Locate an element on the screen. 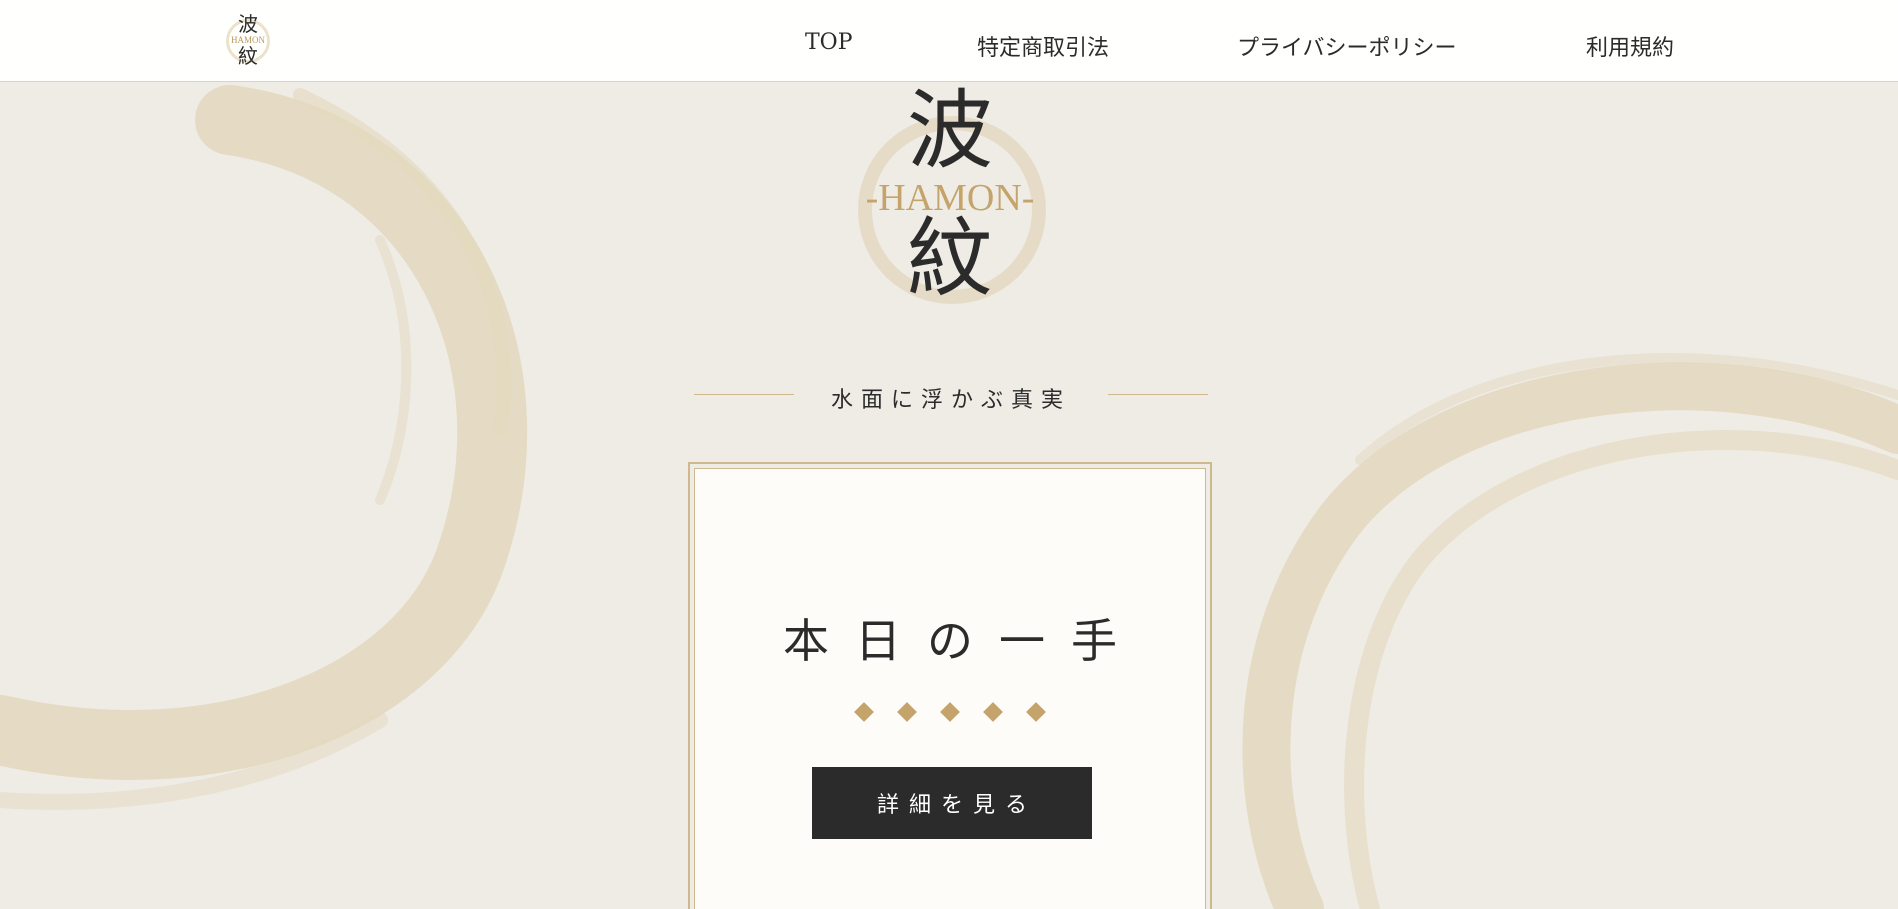  nav-item-terms: 利用規約 is located at coordinates (1630, 46).